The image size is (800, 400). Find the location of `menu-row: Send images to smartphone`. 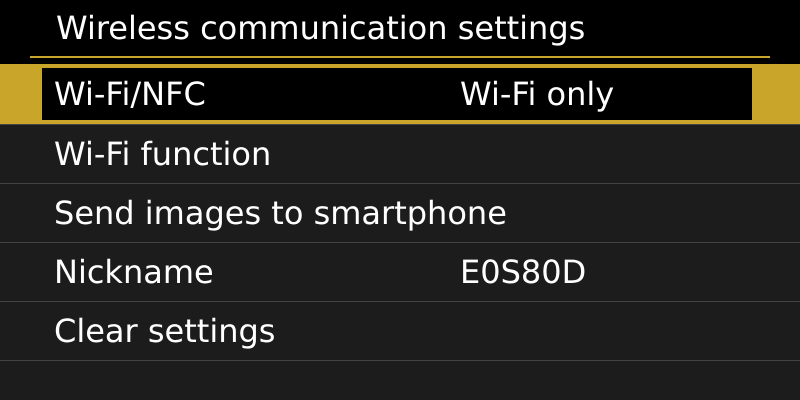

menu-row: Send images to smartphone is located at coordinates (400, 212).